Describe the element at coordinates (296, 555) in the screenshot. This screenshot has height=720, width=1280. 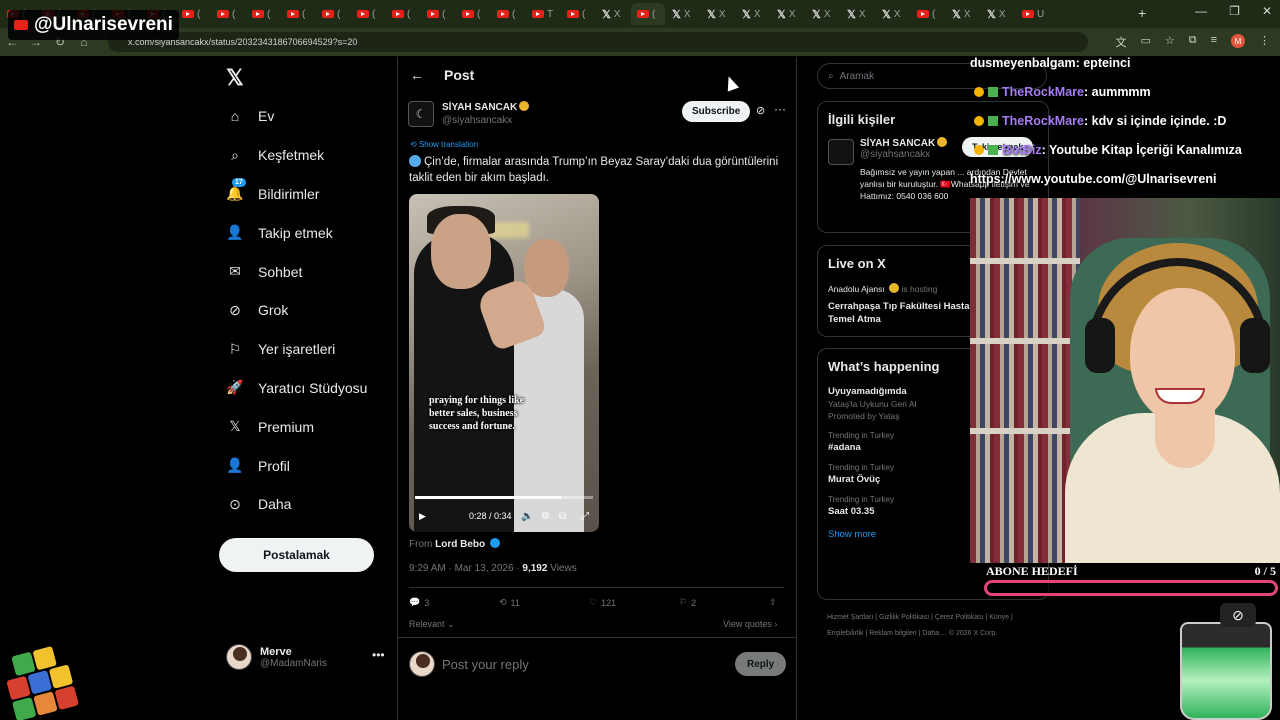
I see `post-button: Postalamak` at that location.